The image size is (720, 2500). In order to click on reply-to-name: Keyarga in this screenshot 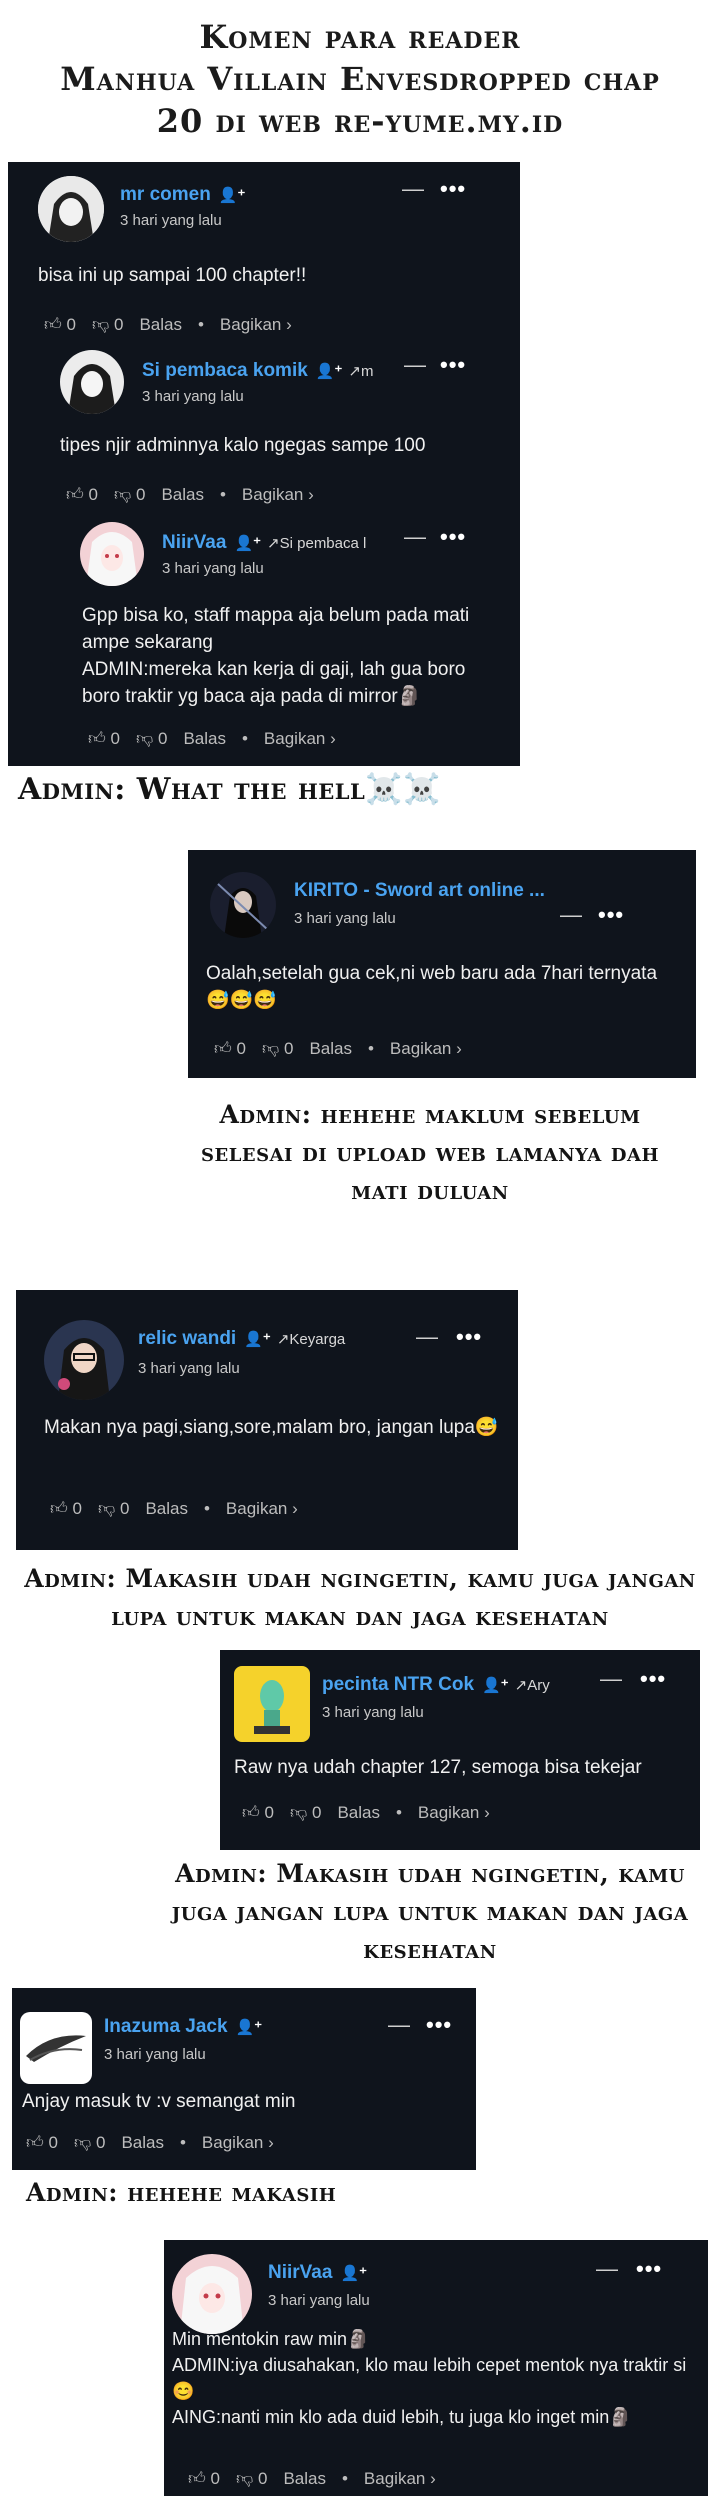, I will do `click(317, 1339)`.